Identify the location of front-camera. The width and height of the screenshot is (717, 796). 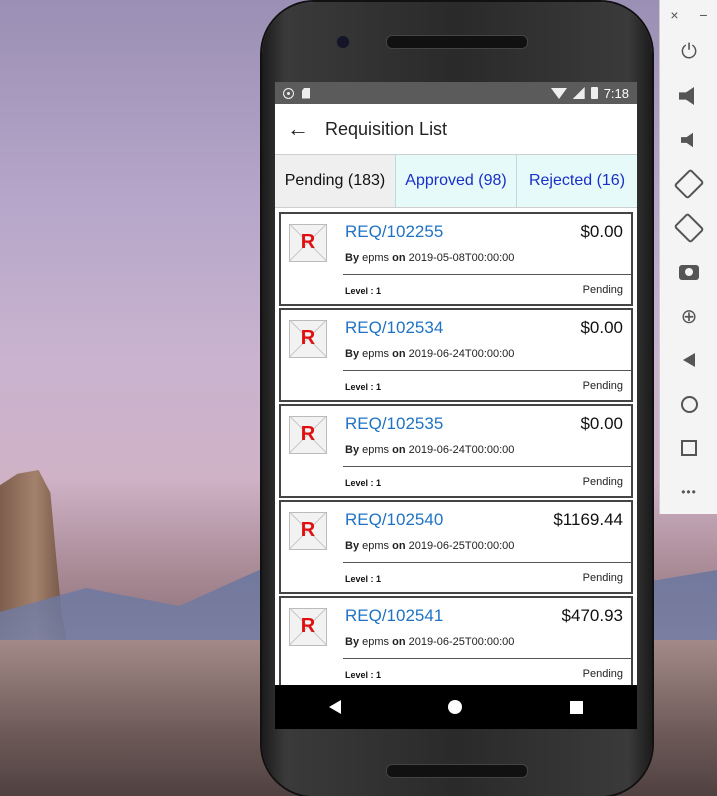
(343, 42).